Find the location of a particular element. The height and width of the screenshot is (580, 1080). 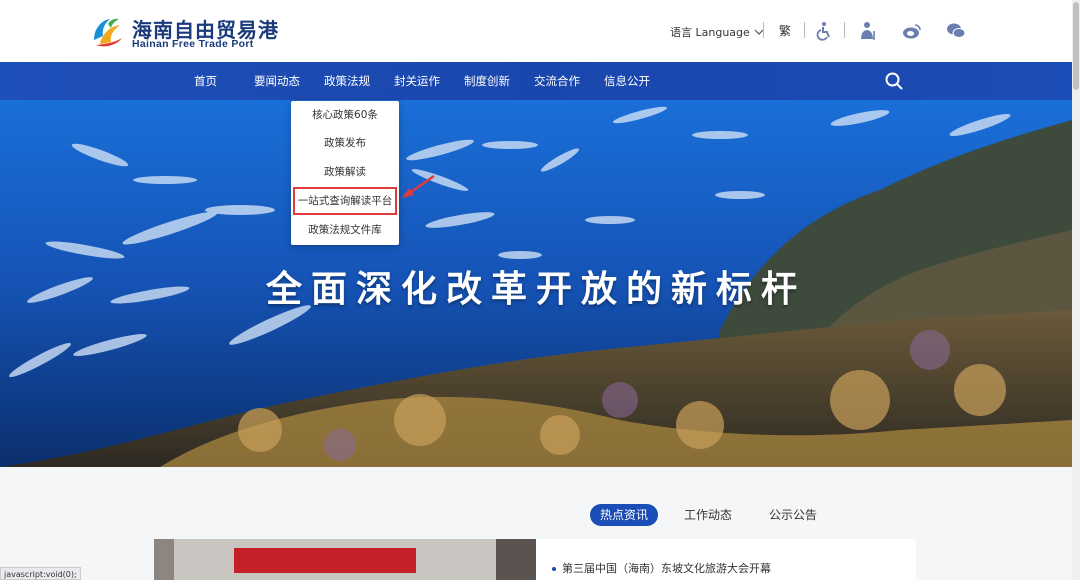

nav-item-home: 首页 is located at coordinates (205, 81).